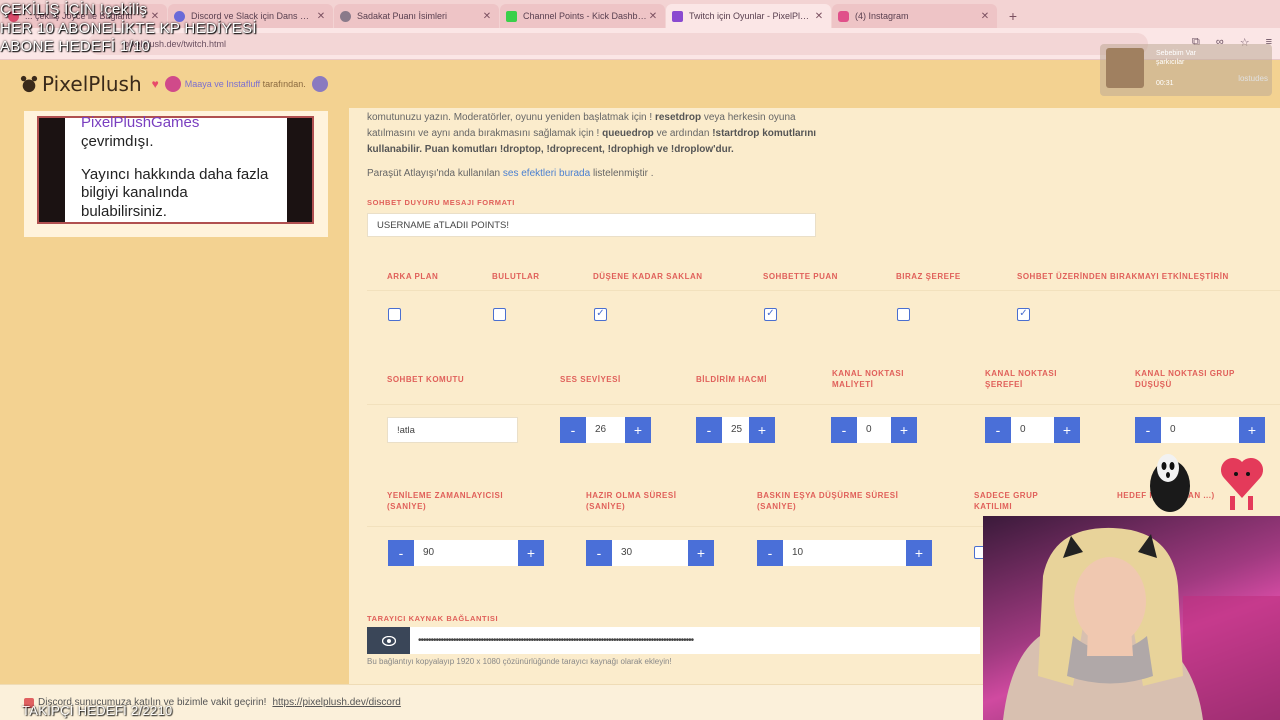 This screenshot has width=1280, height=720. Describe the element at coordinates (402, 16) in the screenshot. I see `tab-label: Sadakat Puanı İsimleri` at that location.